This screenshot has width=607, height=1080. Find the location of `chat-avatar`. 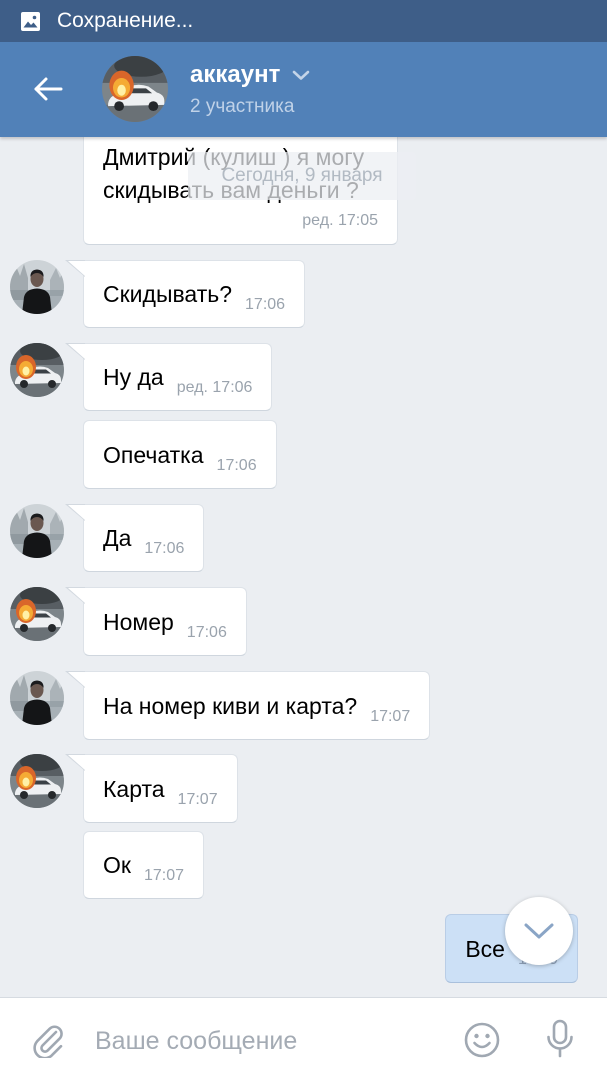

chat-avatar is located at coordinates (135, 89).